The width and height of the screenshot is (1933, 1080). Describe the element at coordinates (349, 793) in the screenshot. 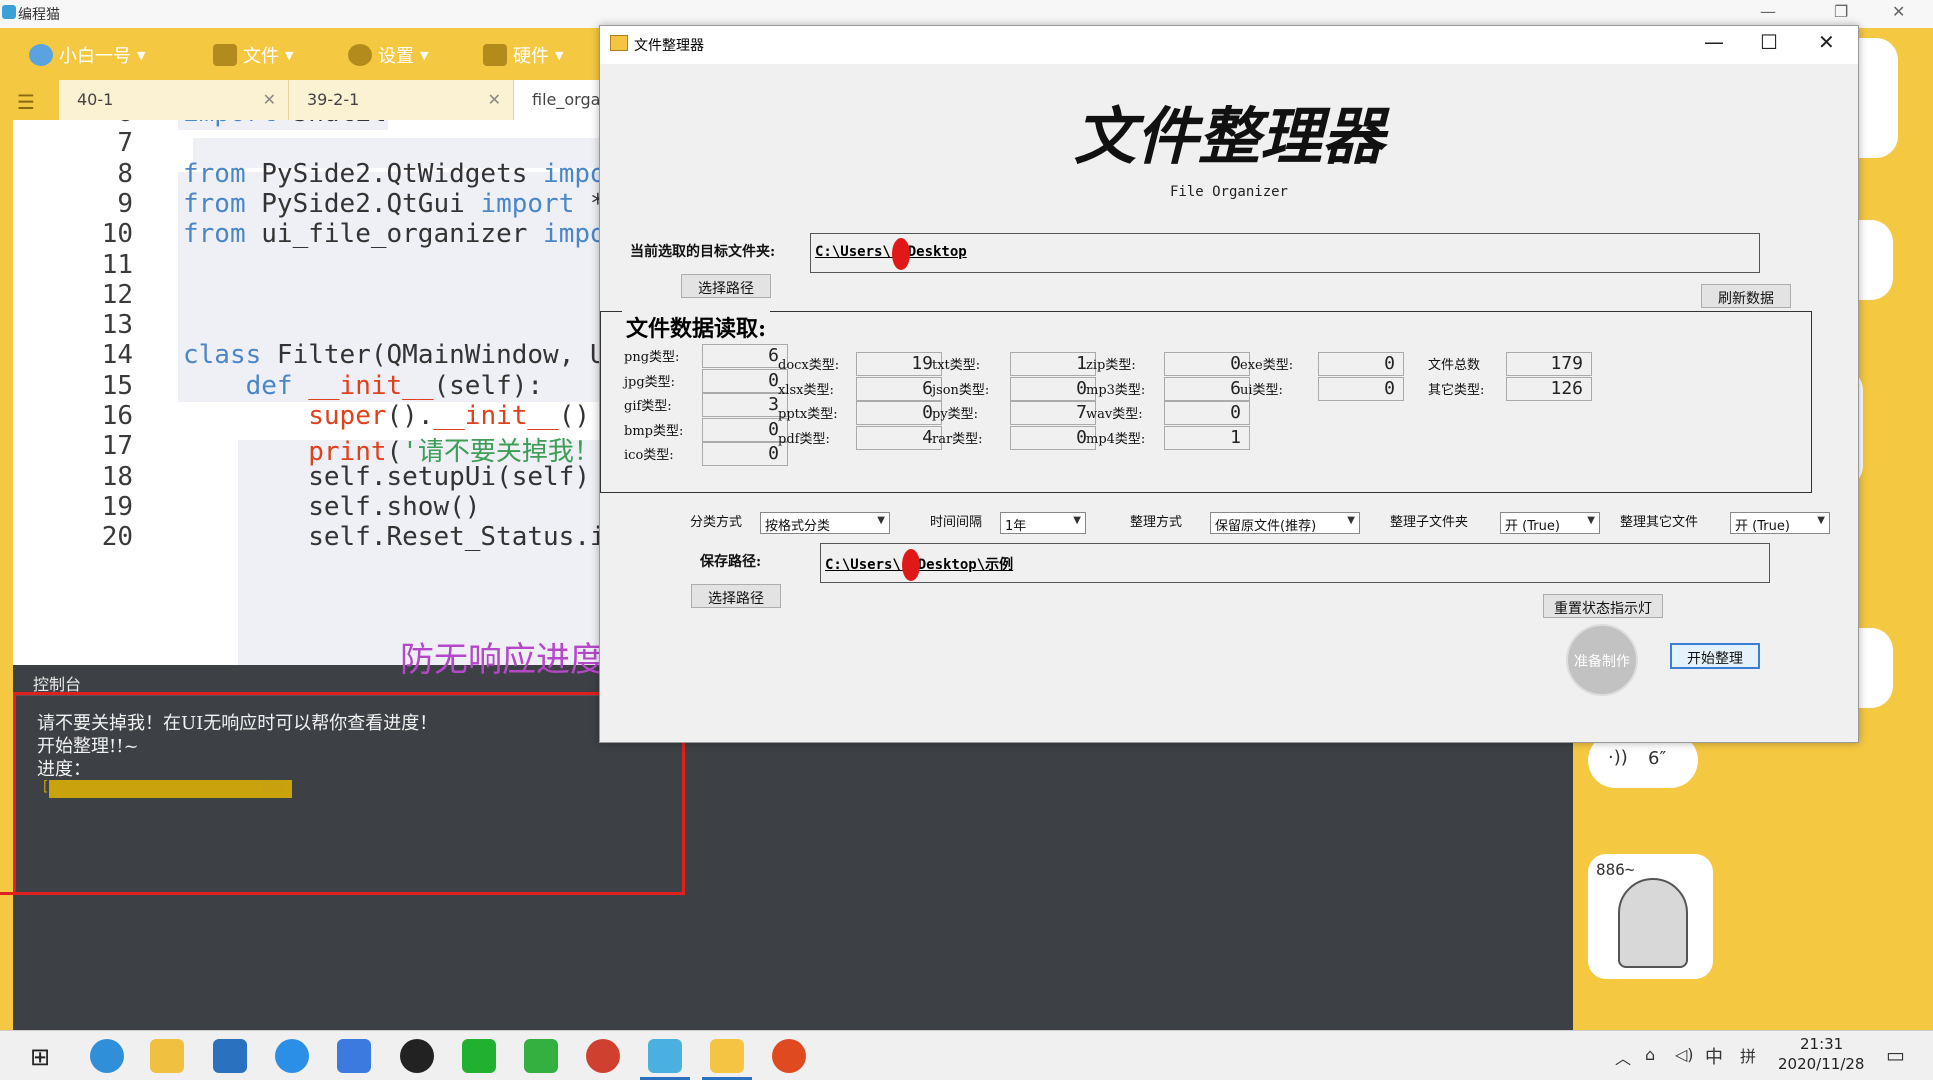

I see `highlight-box` at that location.